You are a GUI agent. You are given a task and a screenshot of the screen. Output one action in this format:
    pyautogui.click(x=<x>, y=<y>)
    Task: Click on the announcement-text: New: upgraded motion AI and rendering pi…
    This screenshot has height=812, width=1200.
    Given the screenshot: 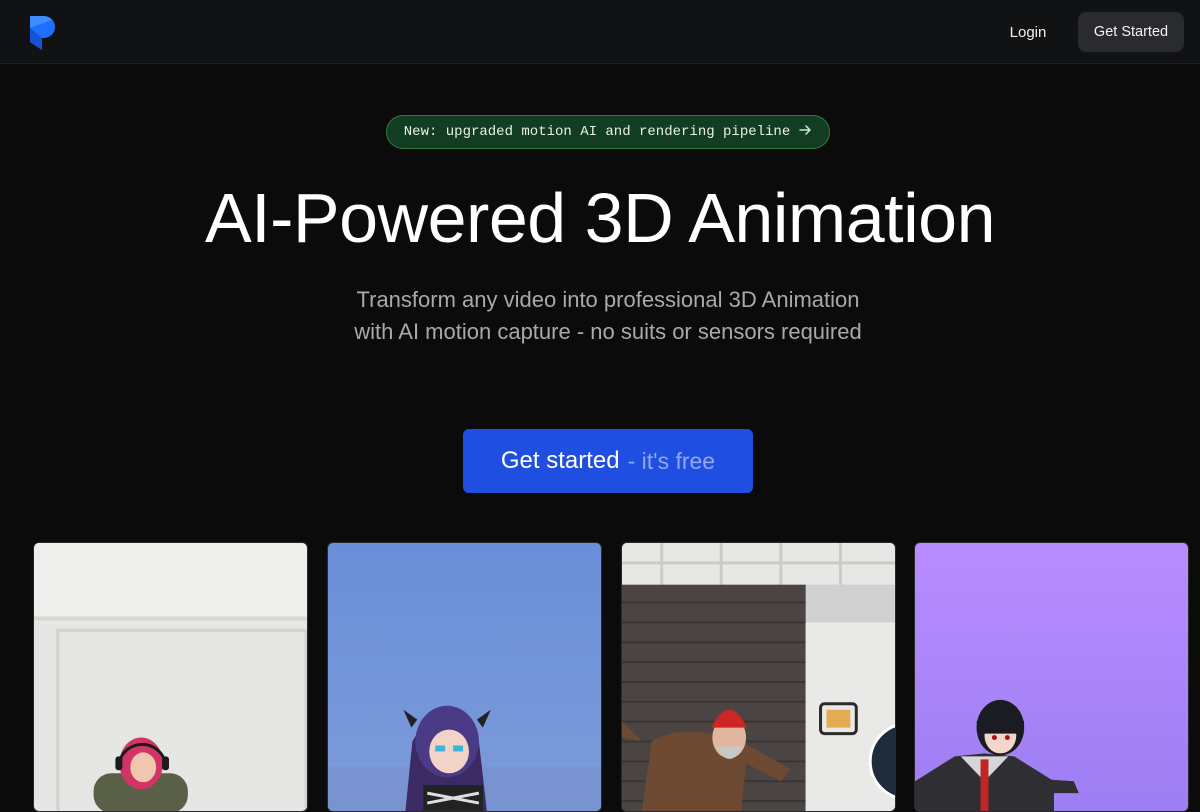 What is the action you would take?
    pyautogui.click(x=597, y=132)
    